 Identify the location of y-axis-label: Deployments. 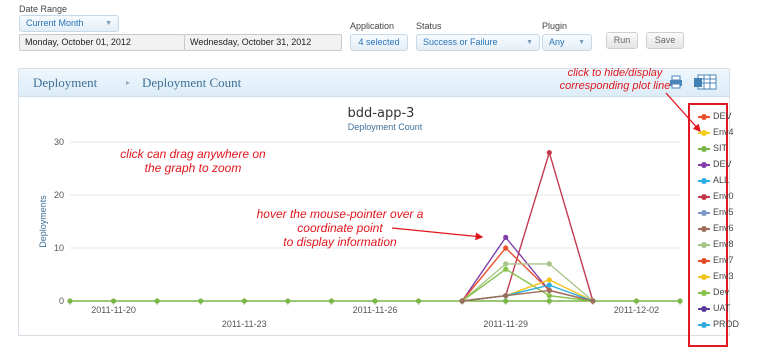
(43, 221).